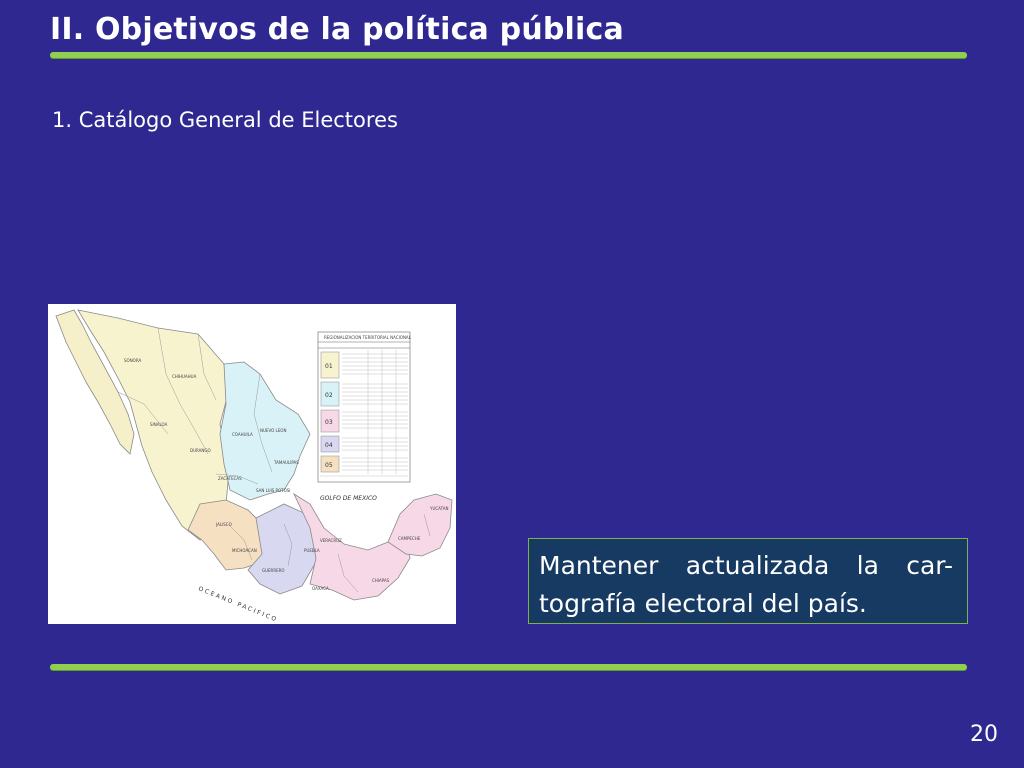  What do you see at coordinates (329, 445) in the screenshot?
I see `circ-label-4: 04` at bounding box center [329, 445].